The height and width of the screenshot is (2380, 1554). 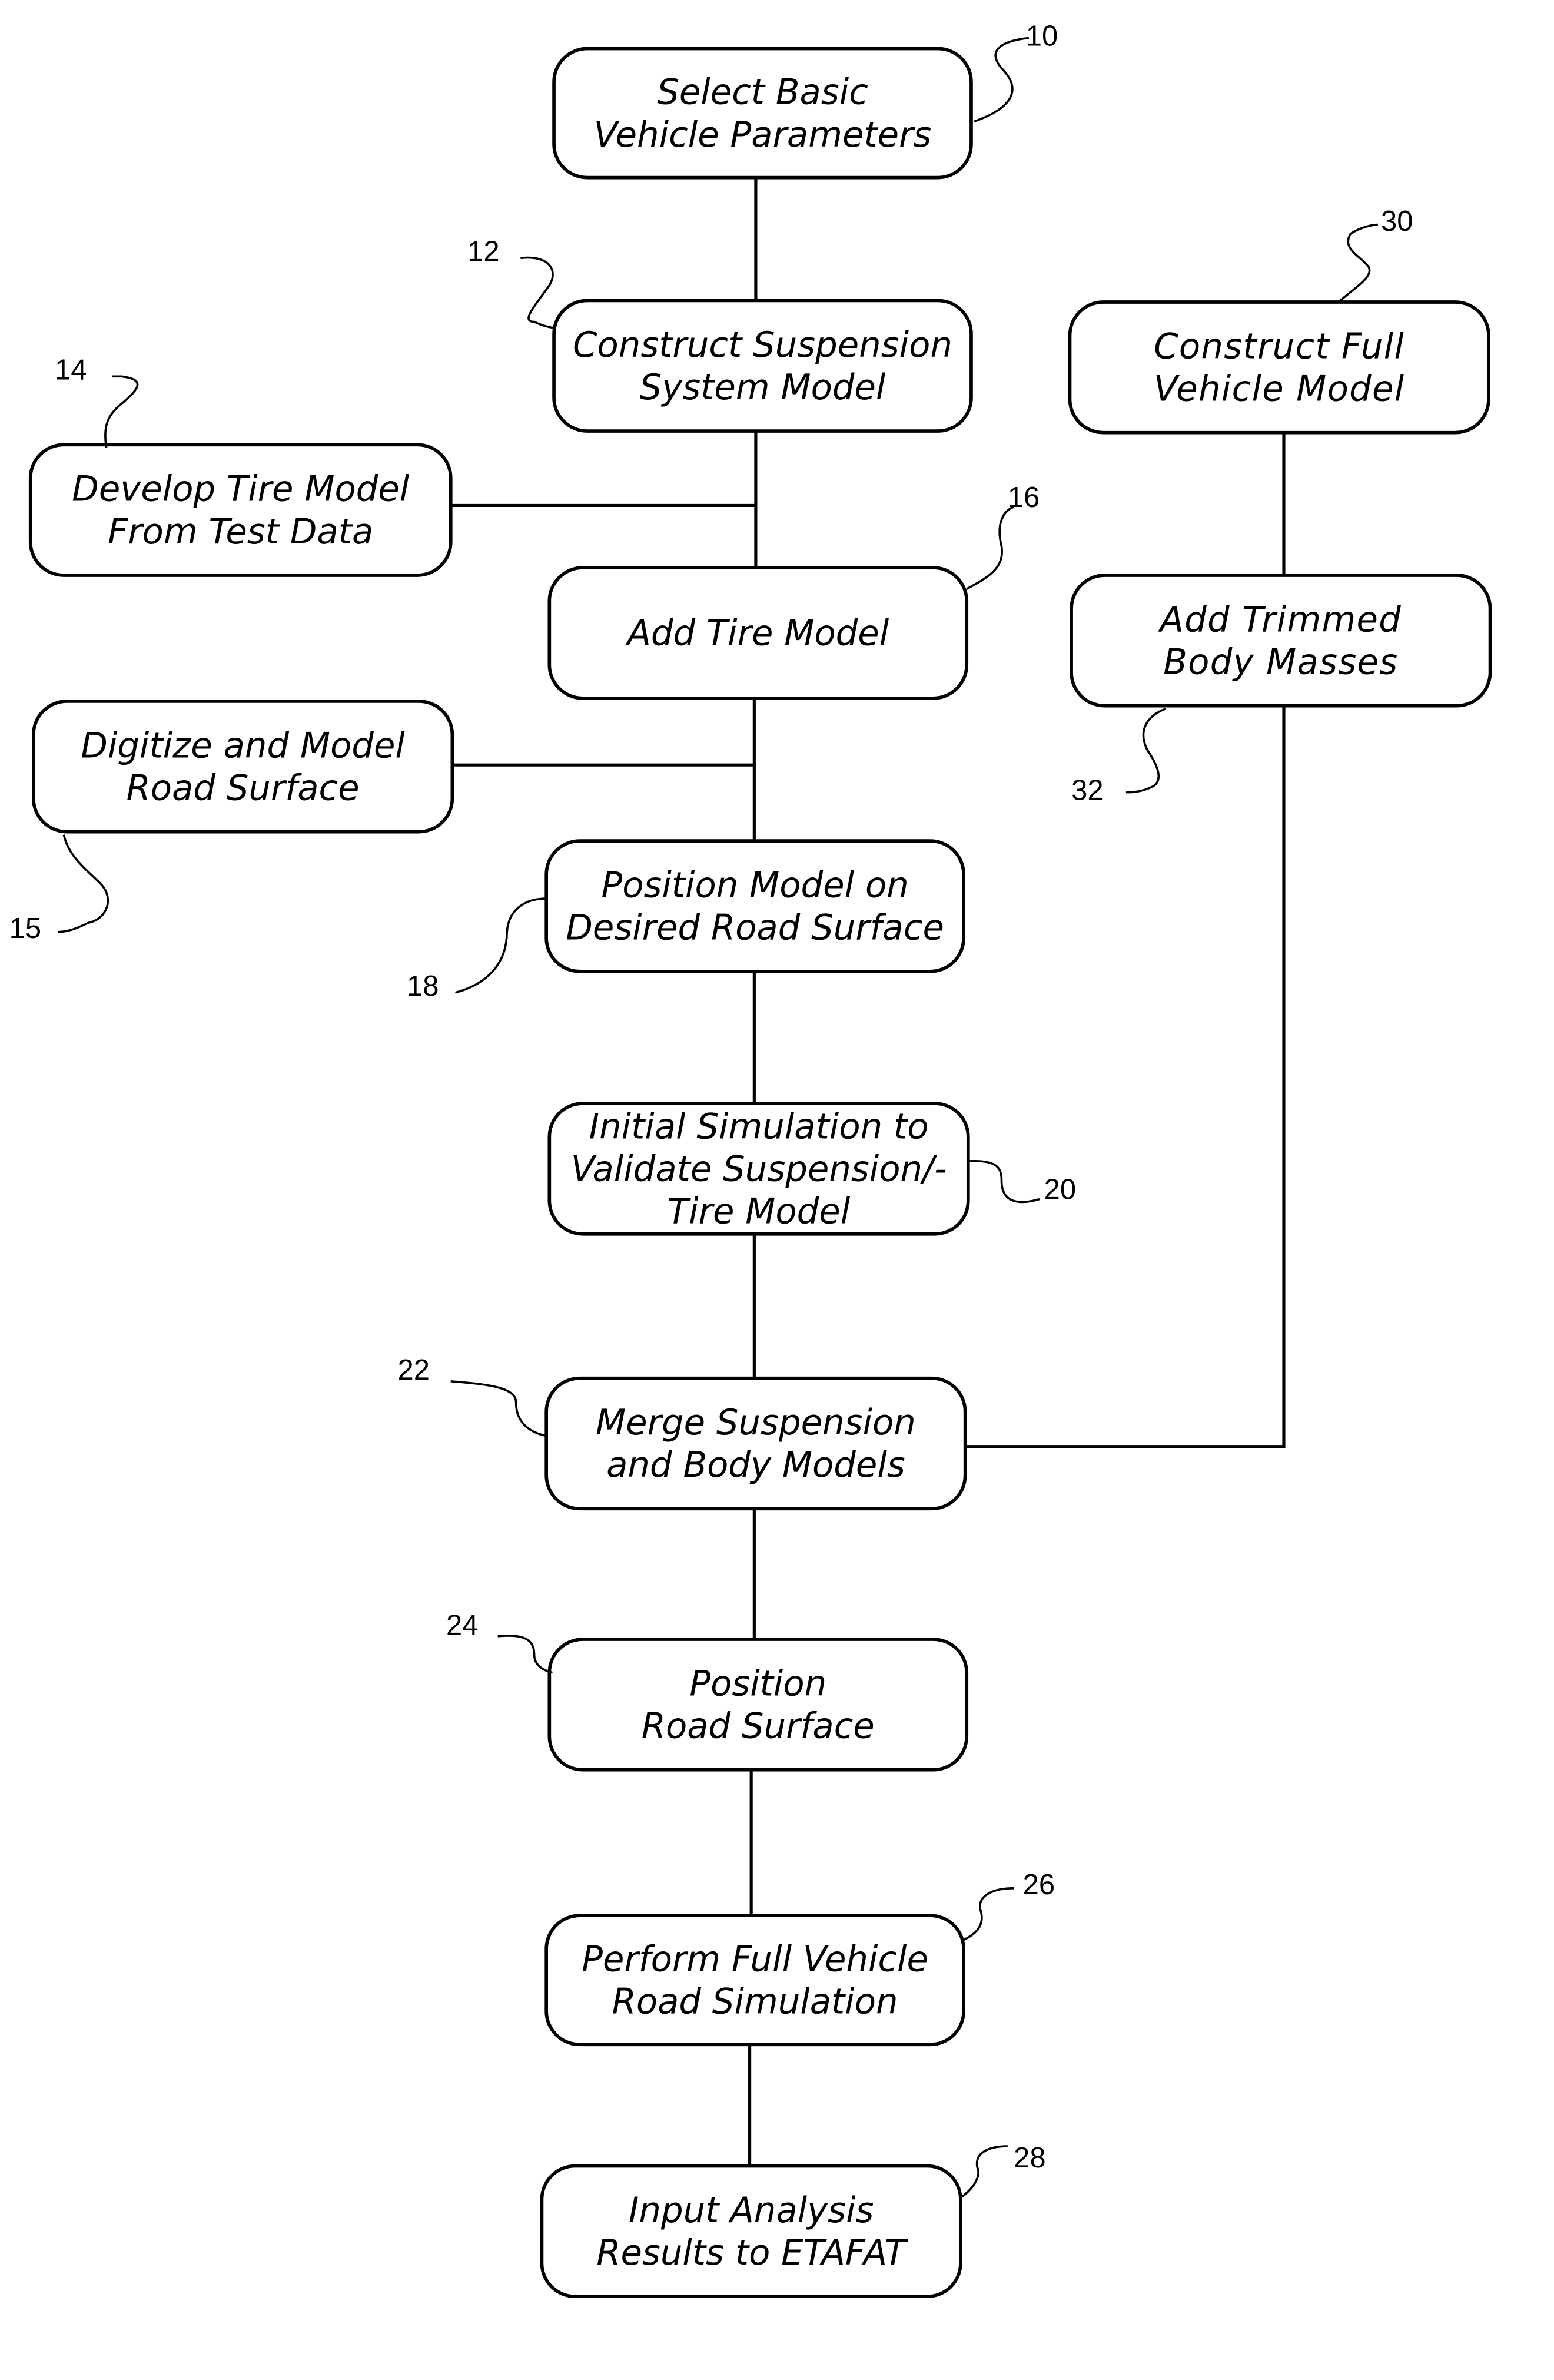 I want to click on ref-14: 14, so click(x=71, y=370).